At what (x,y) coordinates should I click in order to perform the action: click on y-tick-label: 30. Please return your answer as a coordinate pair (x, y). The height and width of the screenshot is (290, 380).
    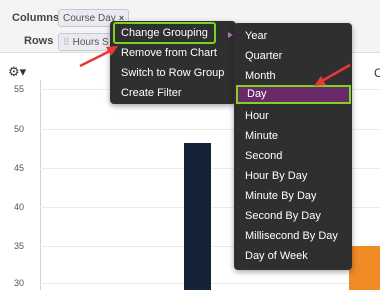
    Looking at the image, I should click on (19, 283).